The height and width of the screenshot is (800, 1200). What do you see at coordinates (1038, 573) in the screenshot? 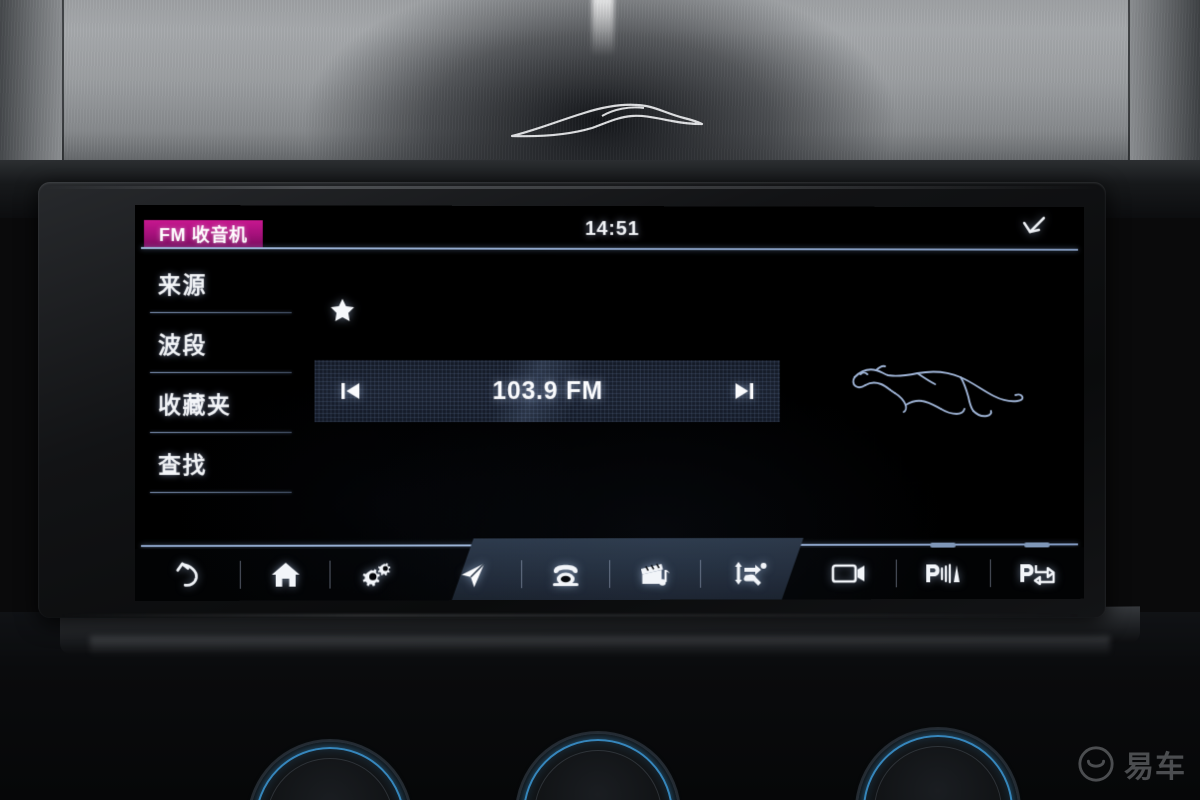
I see `park-exit-icon` at bounding box center [1038, 573].